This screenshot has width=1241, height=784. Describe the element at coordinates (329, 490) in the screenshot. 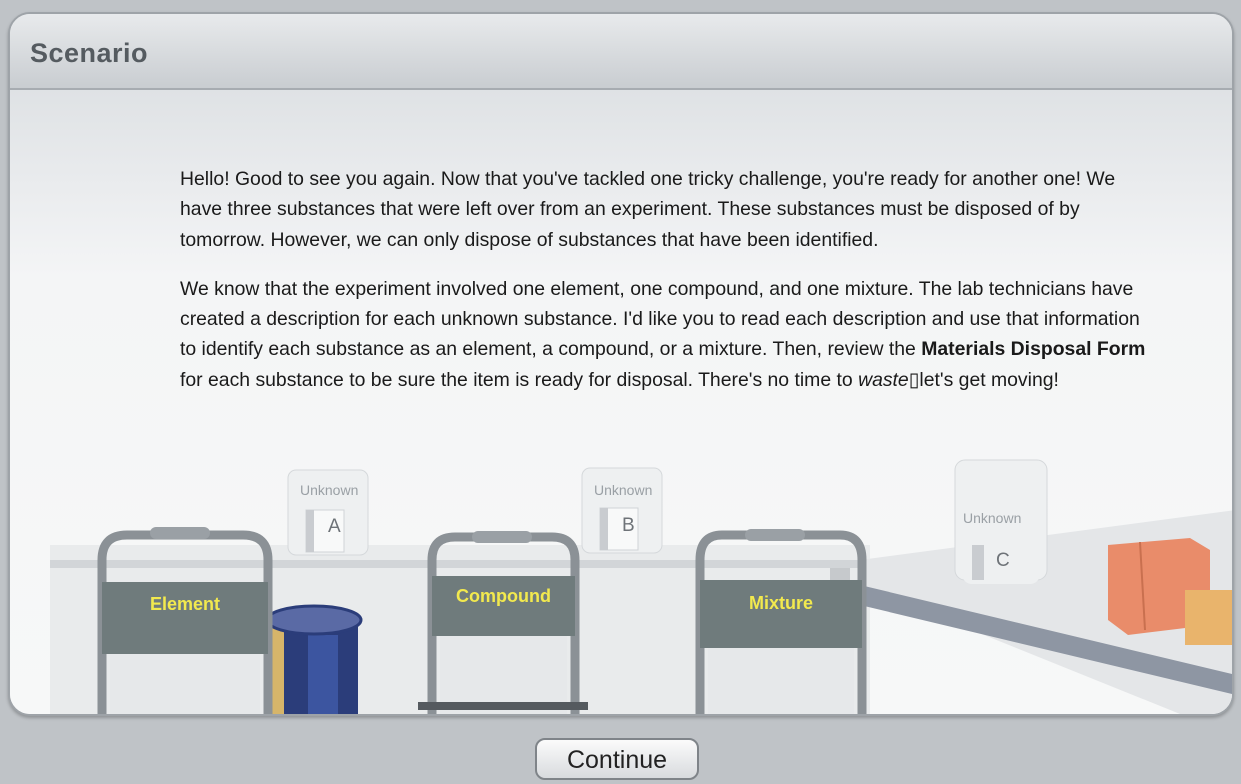

I see `jar-a-tag: Unknown` at that location.